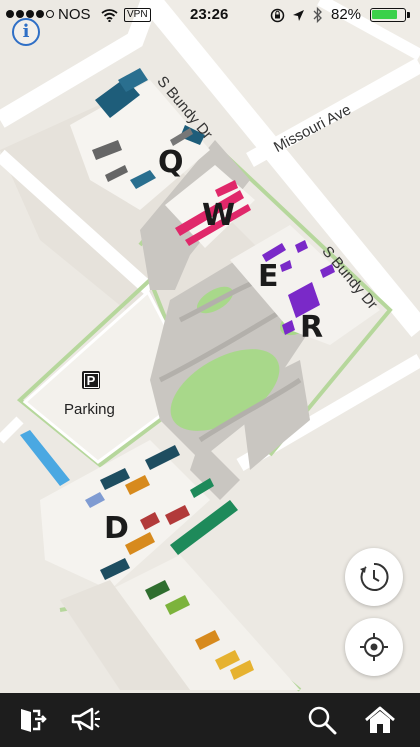 This screenshot has height=747, width=420. What do you see at coordinates (74, 14) in the screenshot?
I see `carrier-name: NOS` at bounding box center [74, 14].